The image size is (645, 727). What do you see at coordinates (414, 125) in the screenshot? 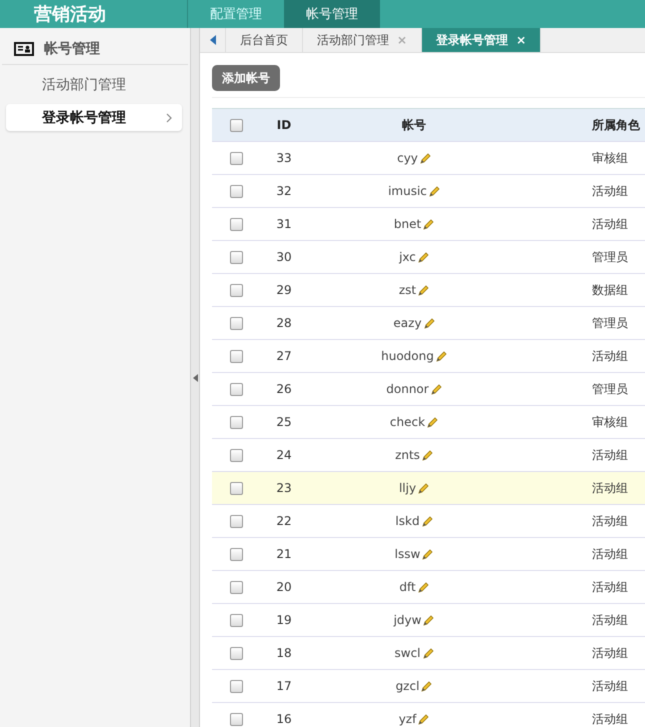
I see `column-header: 帐号` at bounding box center [414, 125].